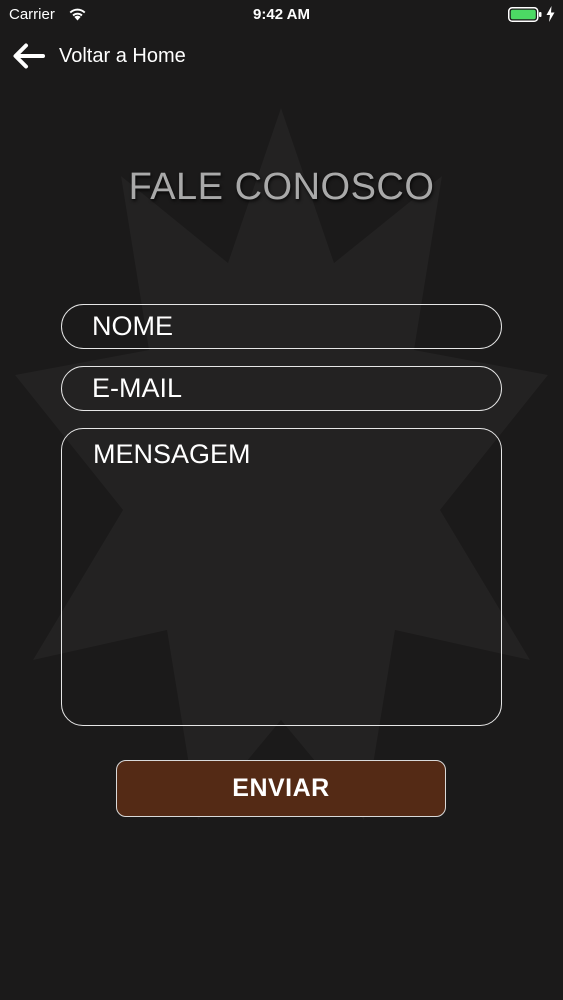 The height and width of the screenshot is (1000, 563). What do you see at coordinates (525, 14) in the screenshot?
I see `battery-icon` at bounding box center [525, 14].